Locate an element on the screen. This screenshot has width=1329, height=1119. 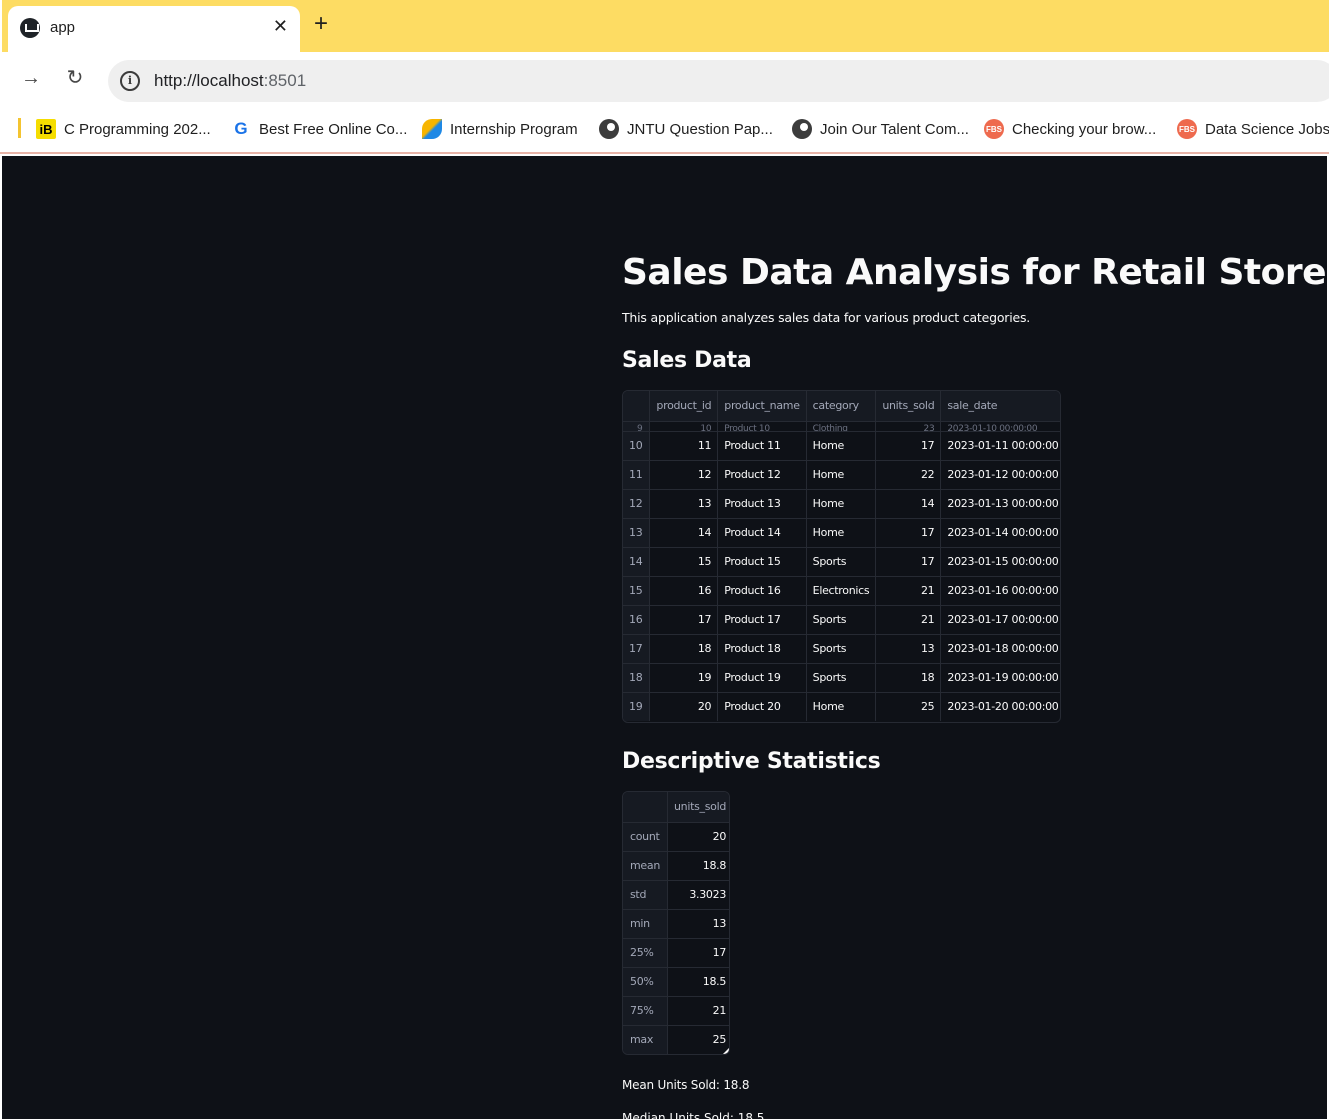
column-header: product_name is located at coordinates (762, 406).